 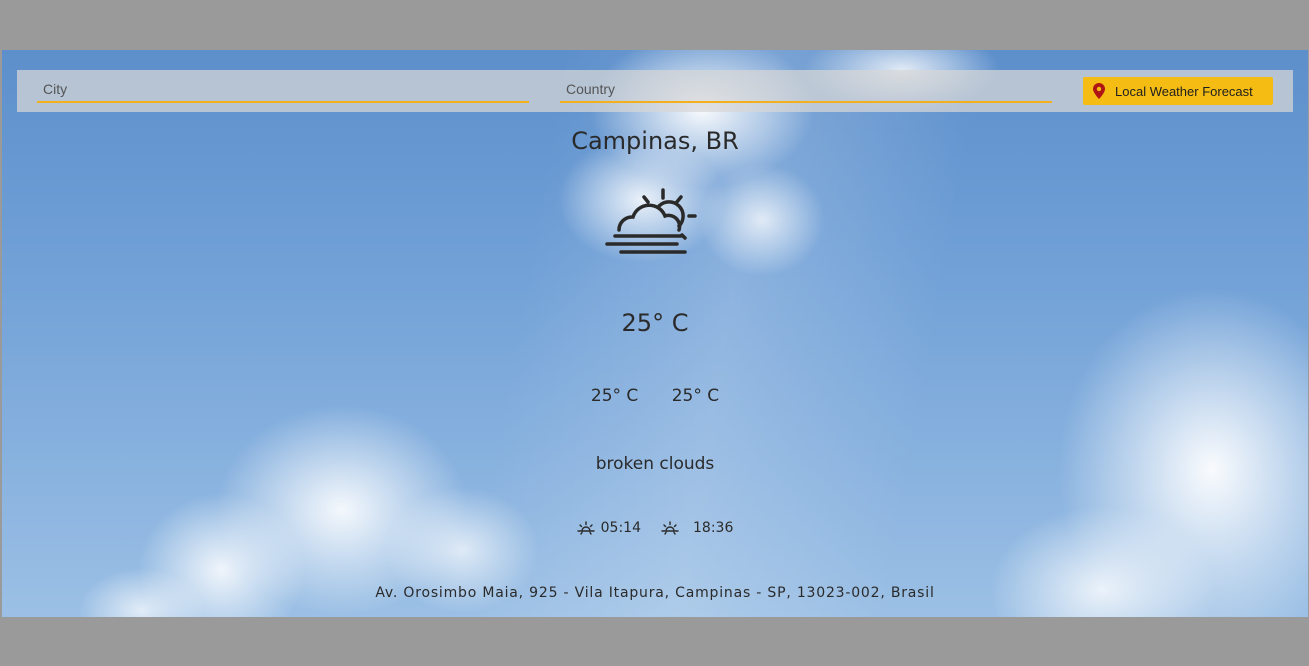 What do you see at coordinates (695, 396) in the screenshot?
I see `max-temperature: 25° C` at bounding box center [695, 396].